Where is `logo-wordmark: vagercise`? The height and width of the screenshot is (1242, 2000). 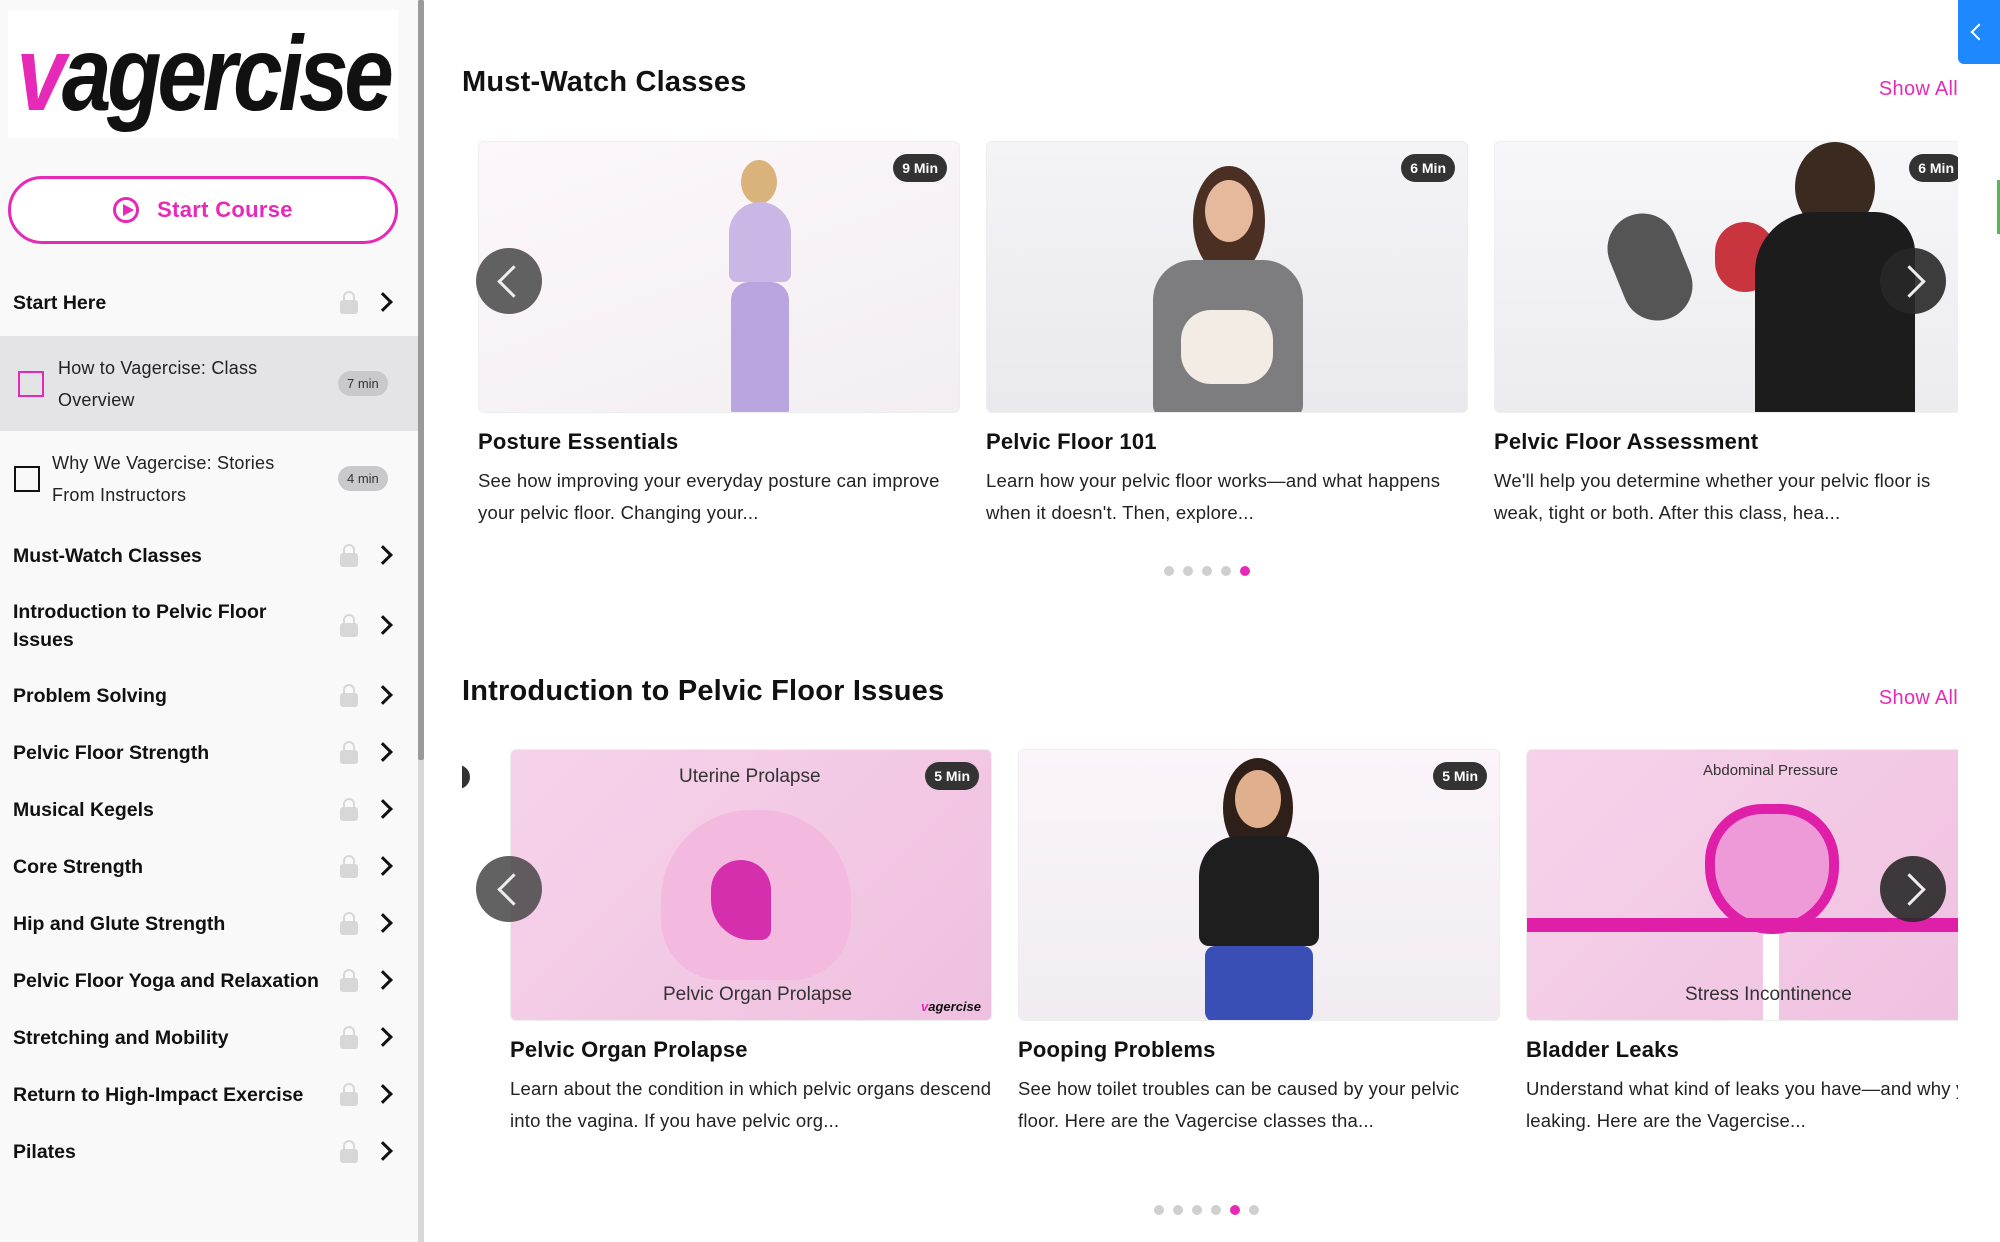
logo-wordmark: vagercise is located at coordinates (204, 73).